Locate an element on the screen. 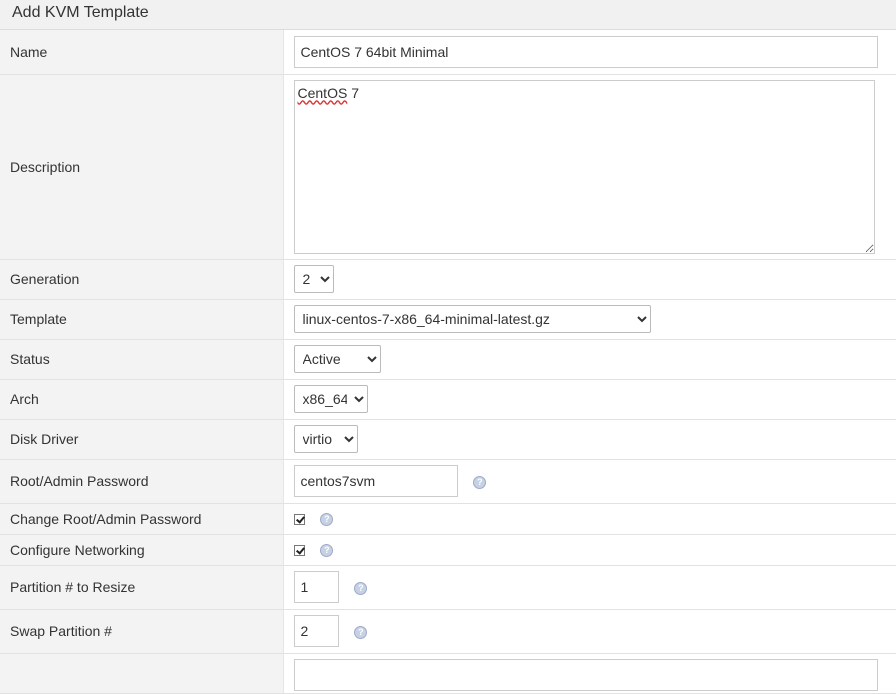 The image size is (896, 694). row-disk-driver: Disk Driver virtio is located at coordinates (448, 439).